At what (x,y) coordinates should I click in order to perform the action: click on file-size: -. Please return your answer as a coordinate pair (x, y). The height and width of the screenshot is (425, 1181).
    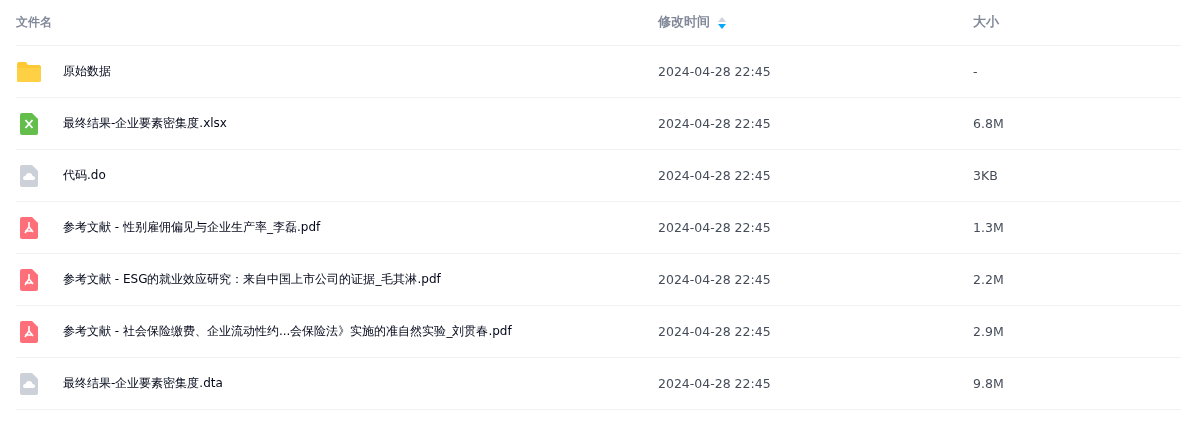
    Looking at the image, I should click on (975, 71).